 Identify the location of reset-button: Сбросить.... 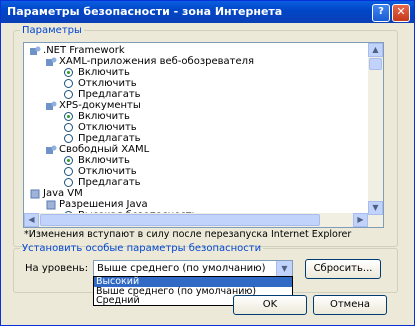
(343, 269).